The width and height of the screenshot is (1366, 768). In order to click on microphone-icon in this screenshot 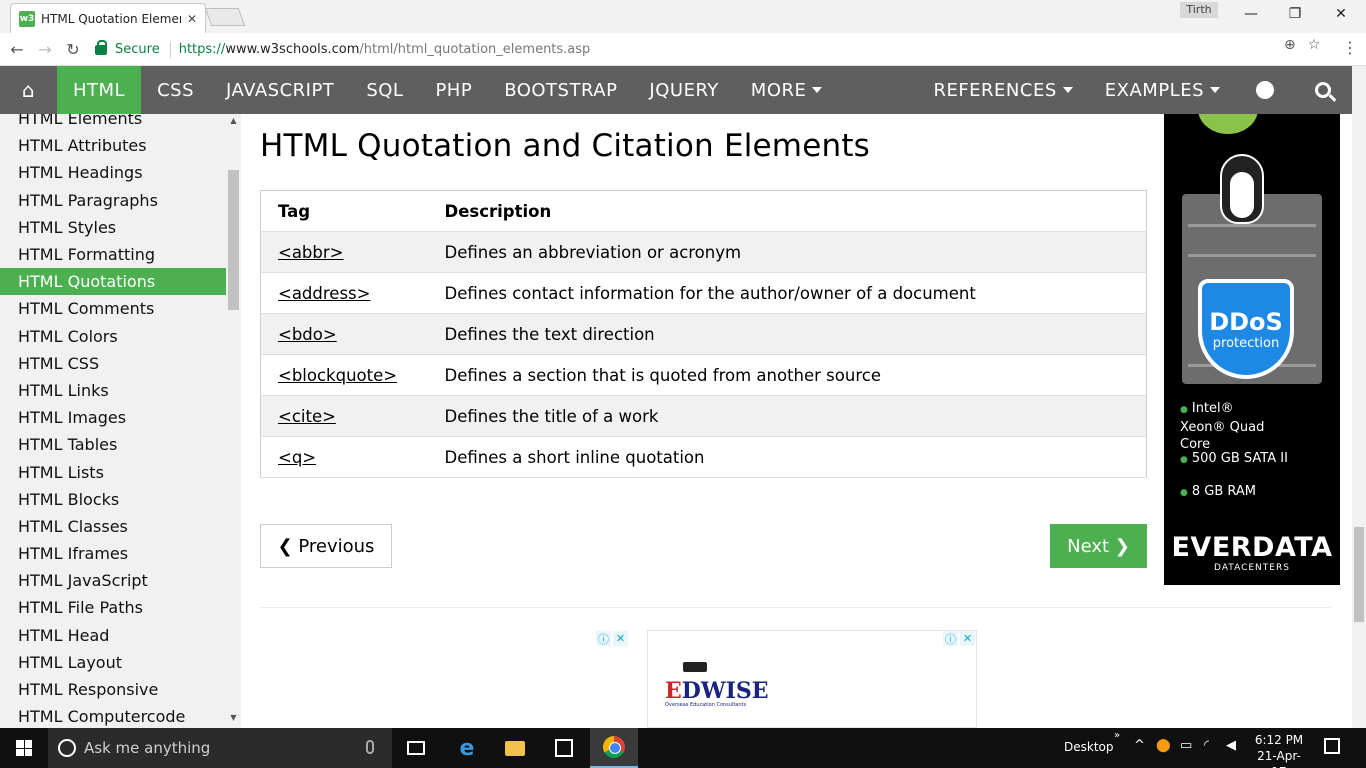, I will do `click(370, 747)`.